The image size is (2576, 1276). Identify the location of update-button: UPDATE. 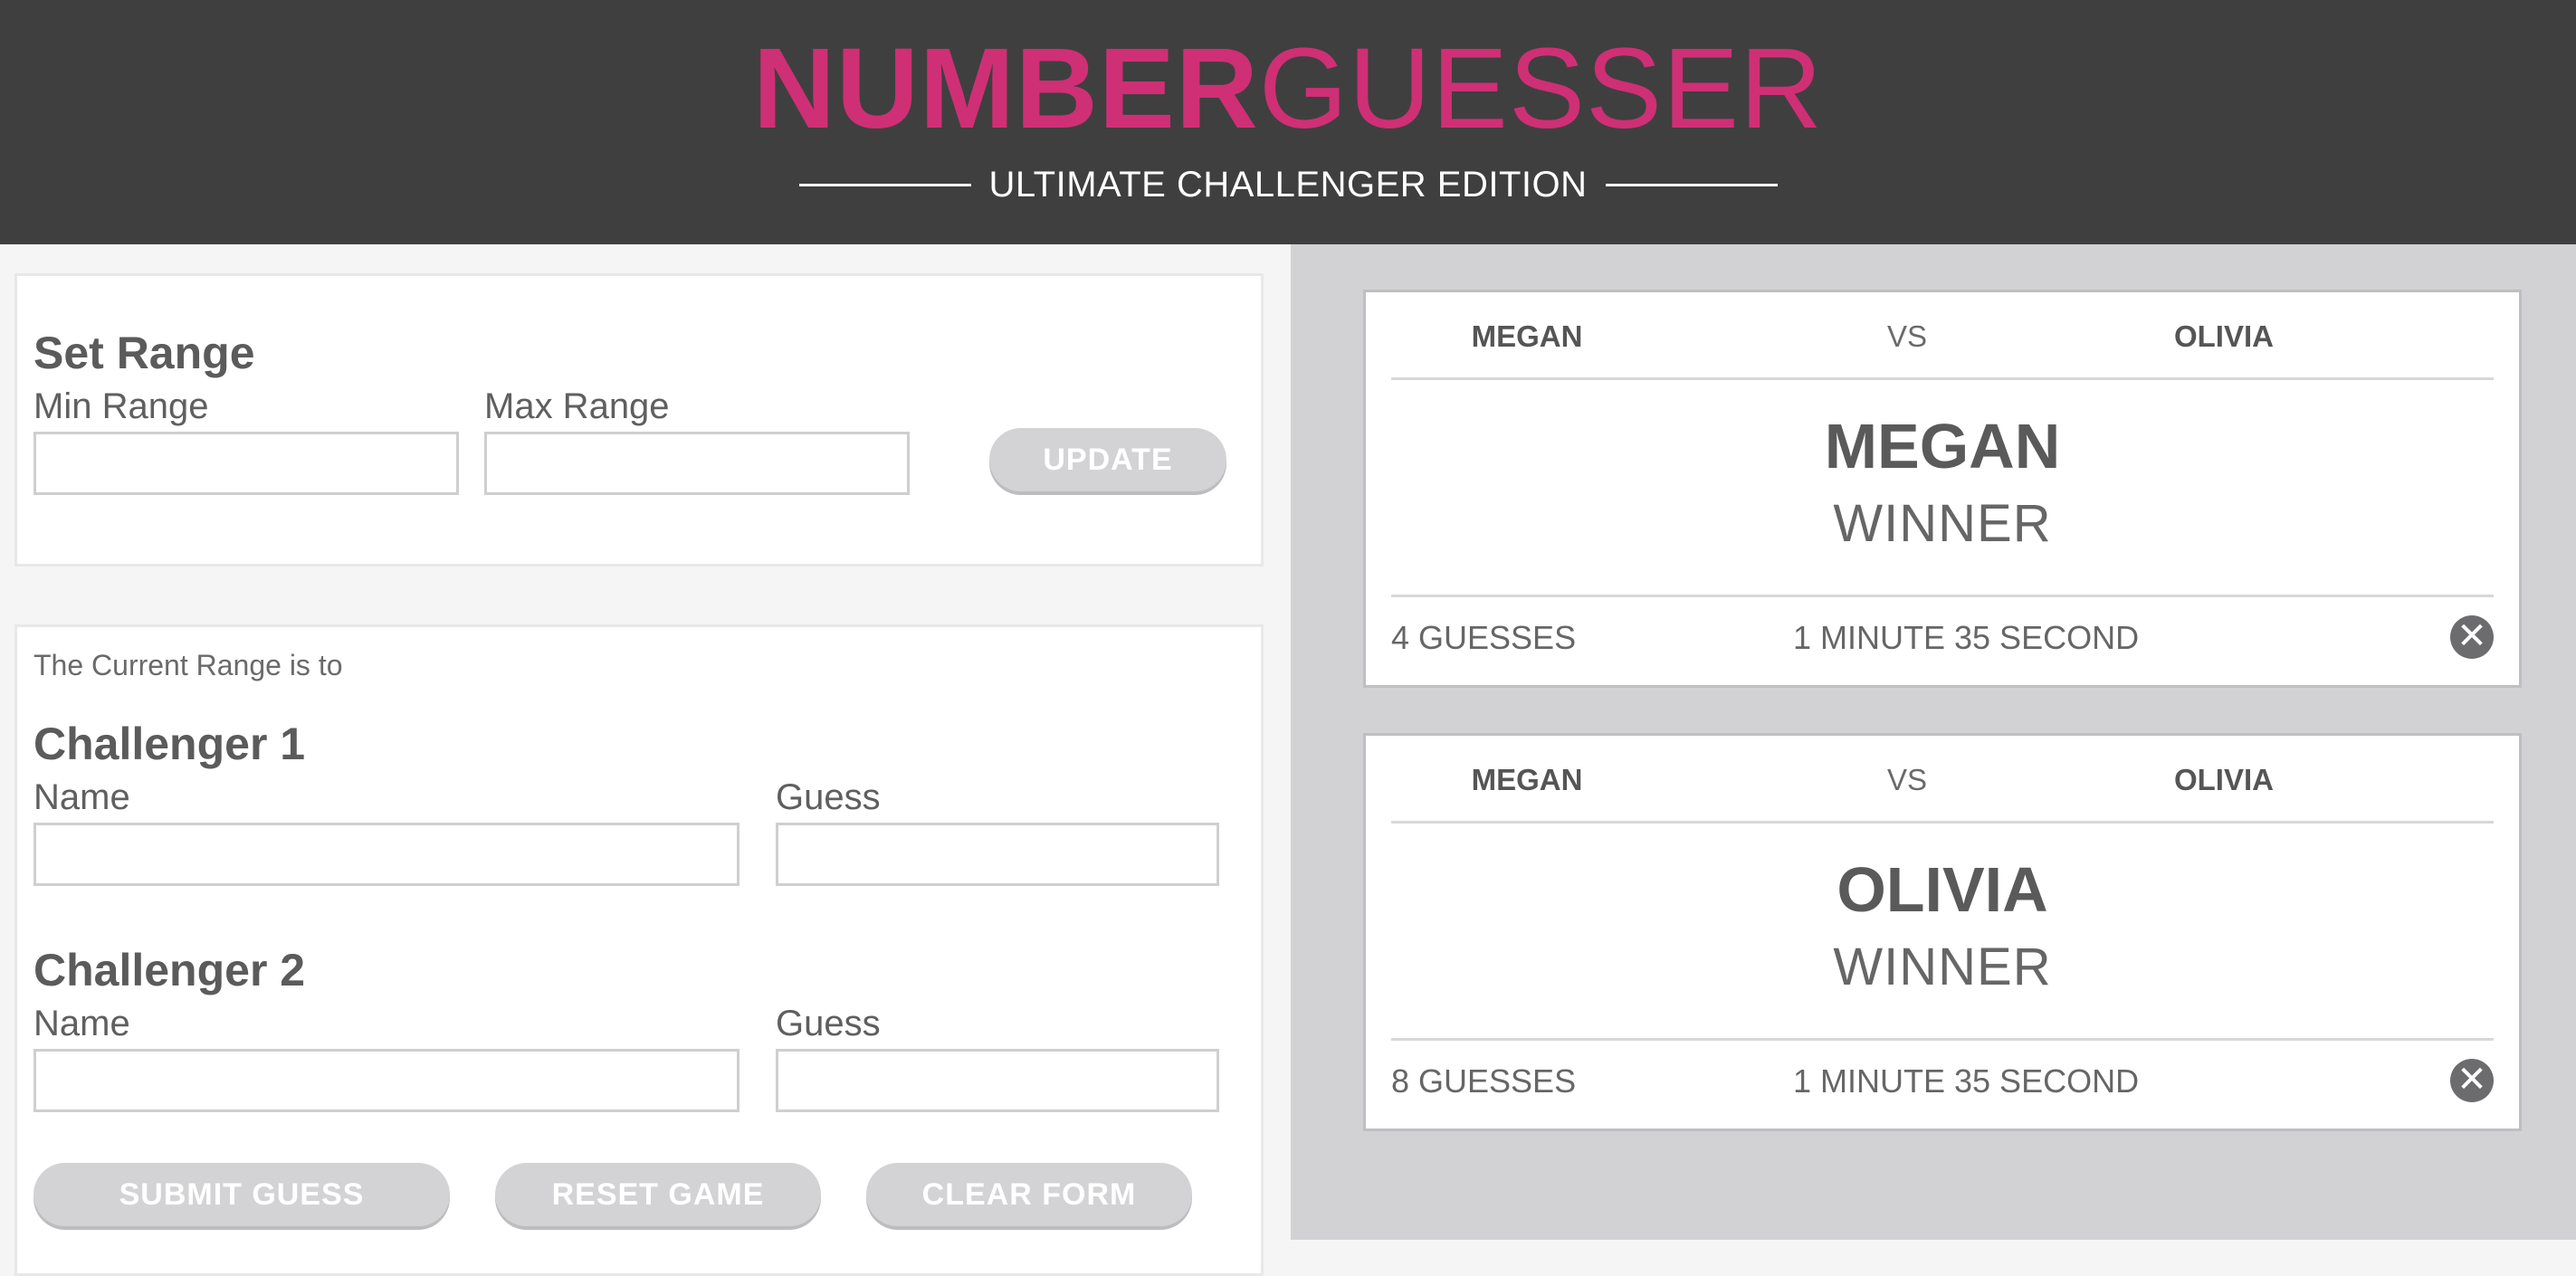
(1107, 459).